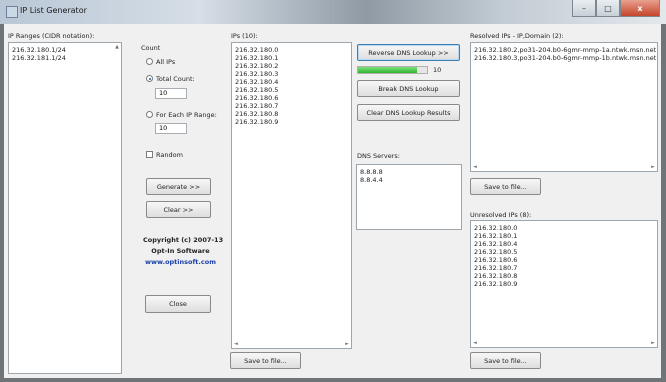 The height and width of the screenshot is (382, 666). What do you see at coordinates (166, 62) in the screenshot?
I see `all-ips-label: All IPs` at bounding box center [166, 62].